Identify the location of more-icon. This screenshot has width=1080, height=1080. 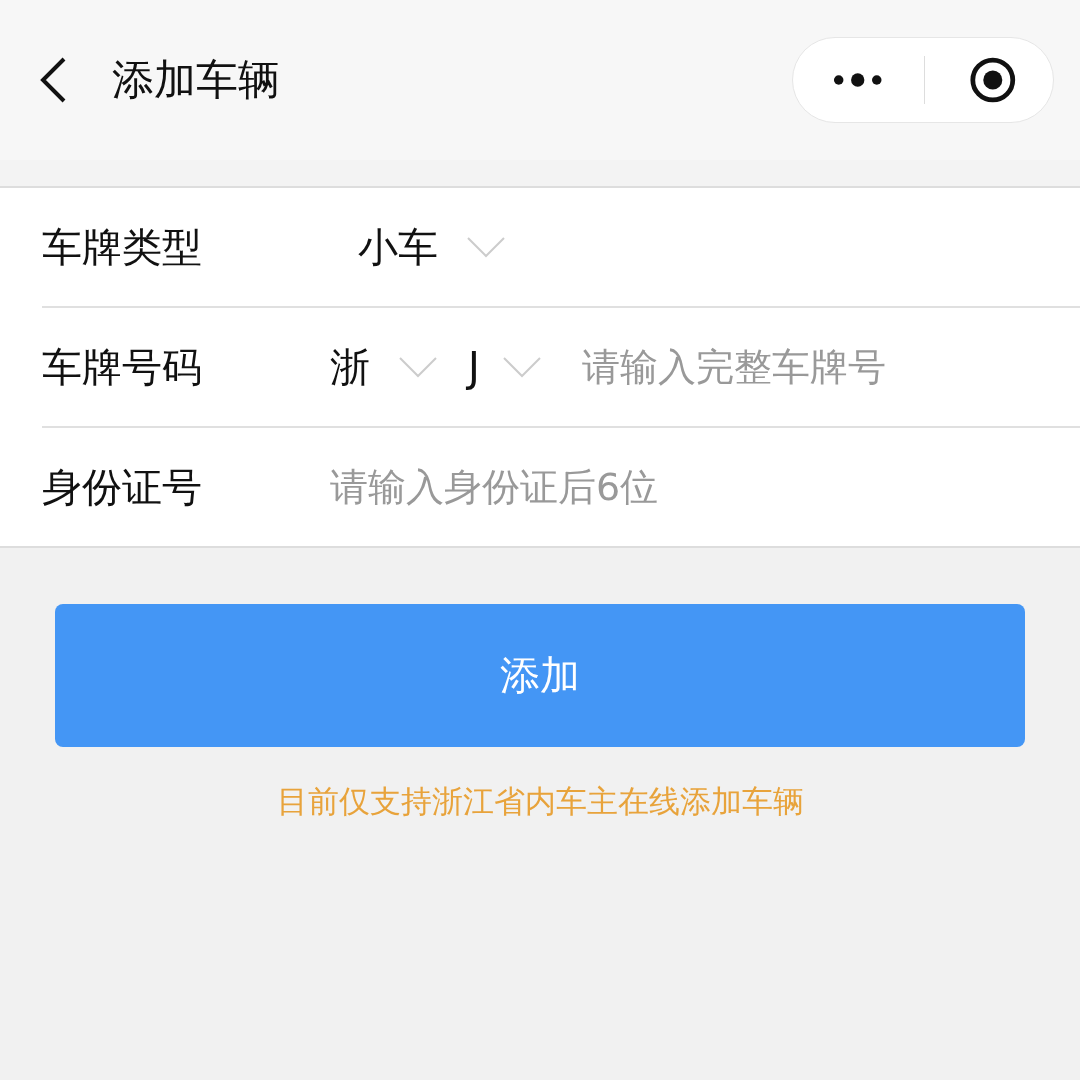
(858, 80).